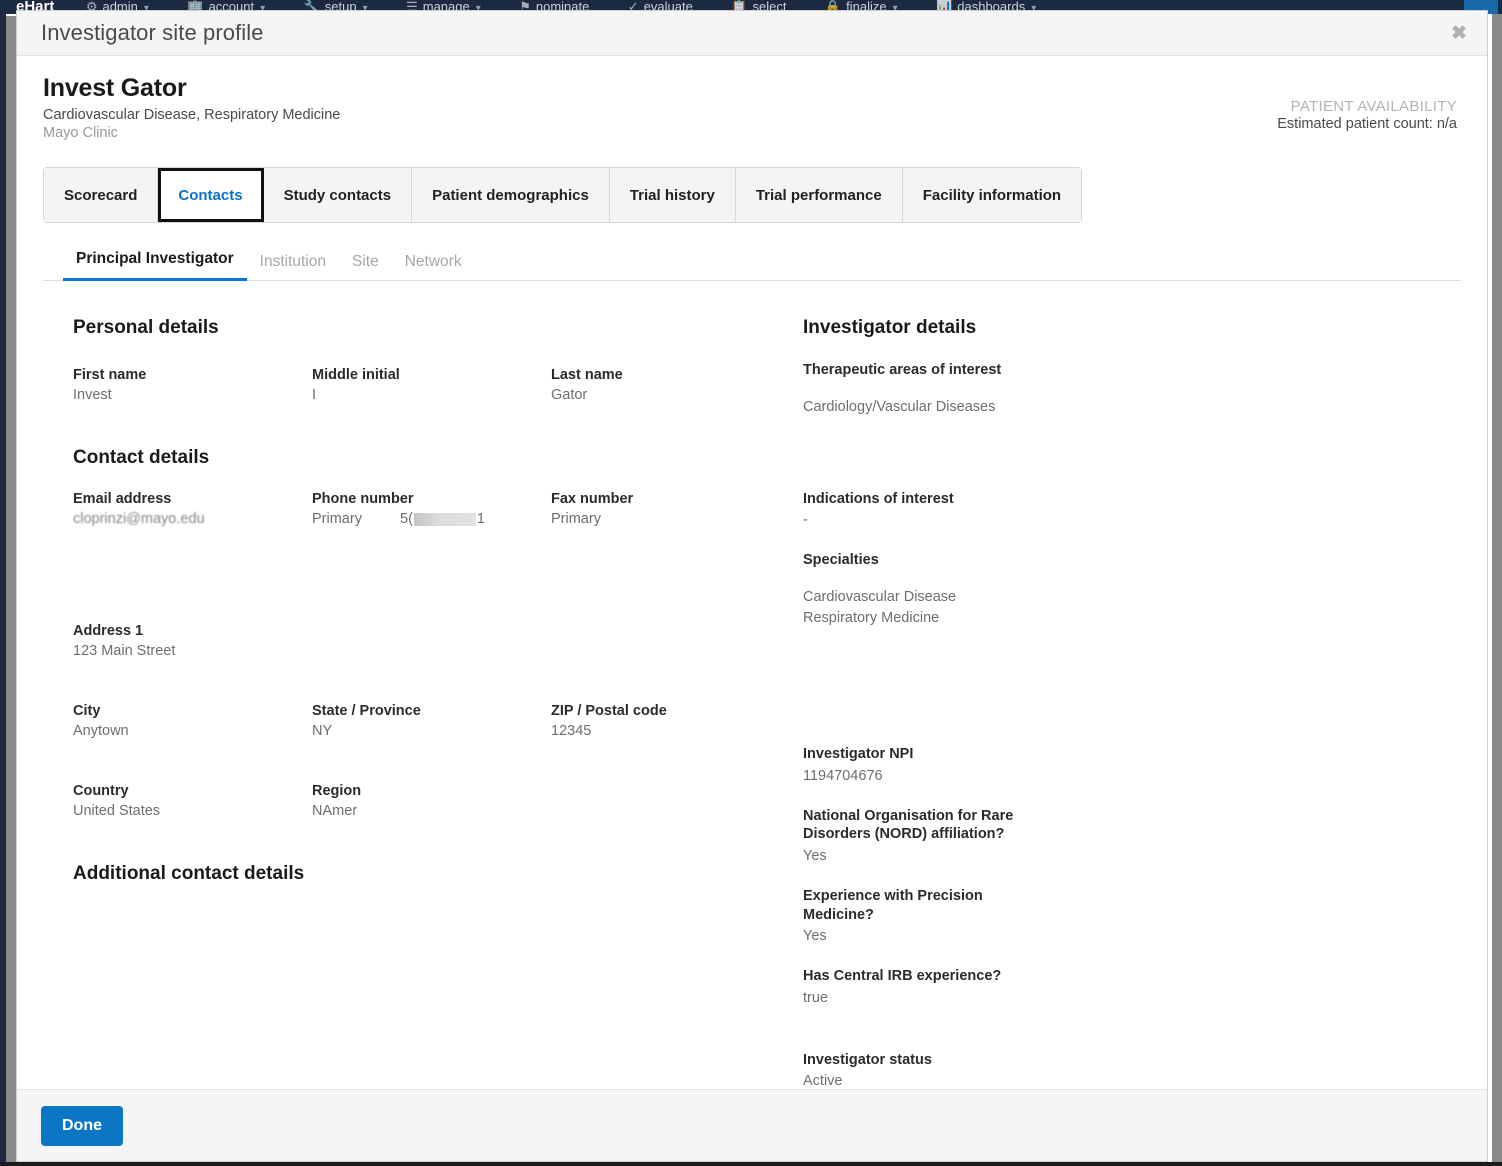  Describe the element at coordinates (841, 560) in the screenshot. I see `field-specialties-label: Specialties` at that location.